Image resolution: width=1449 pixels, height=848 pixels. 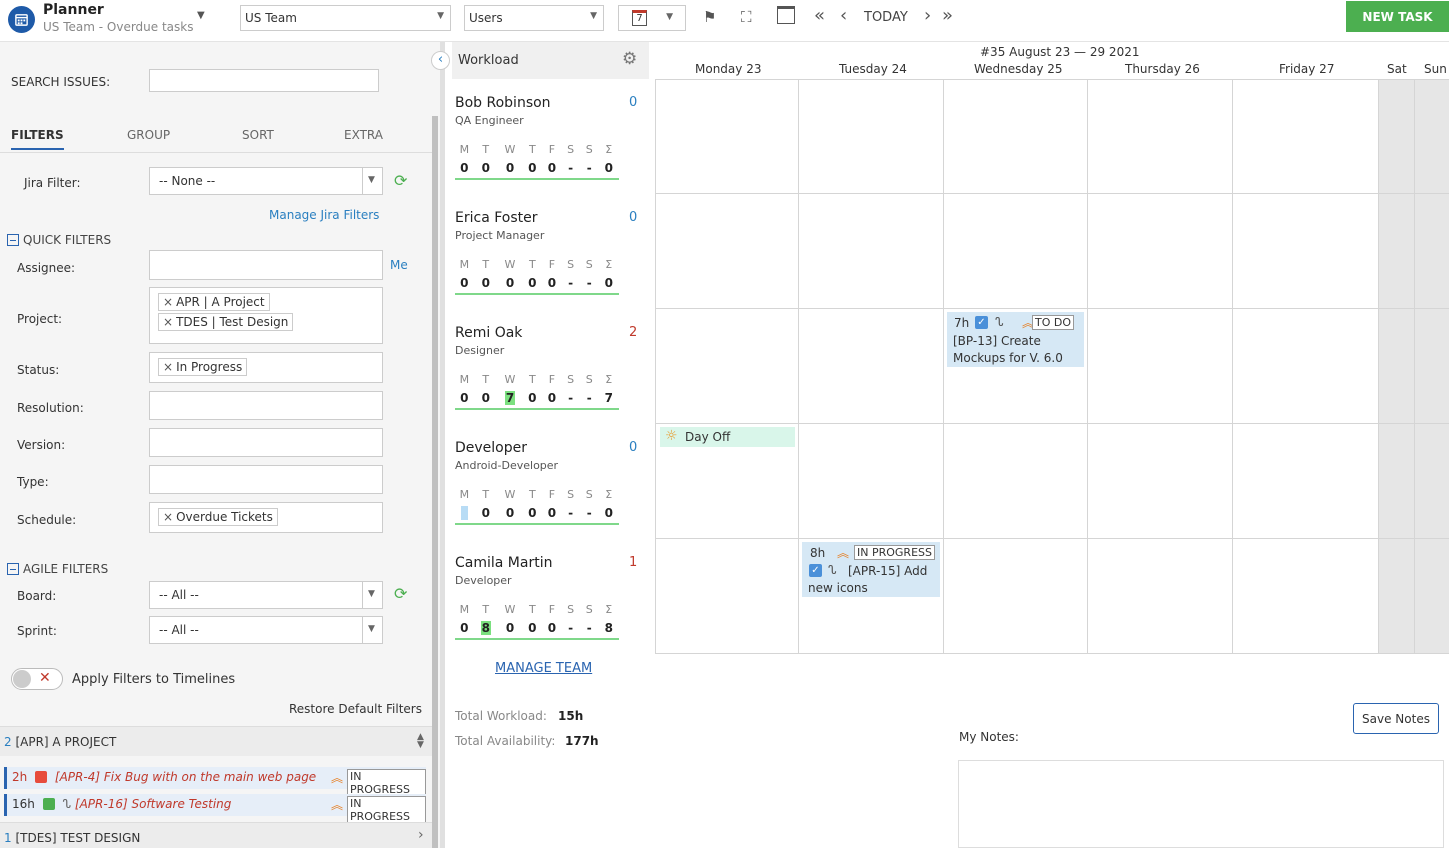 I want to click on save-notes-button: Save Notes, so click(x=1396, y=718).